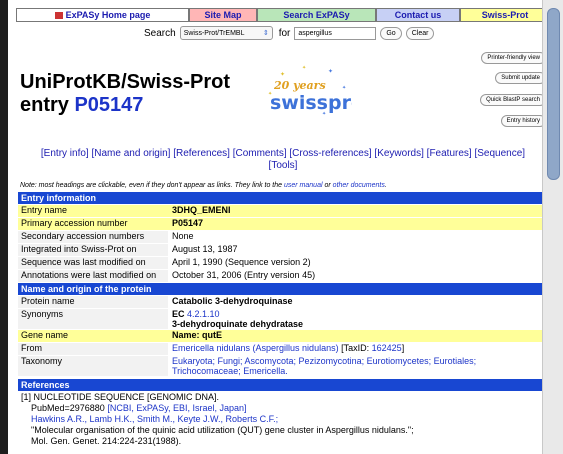  I want to click on row-value: Catabolic 3-dehydroquinase, so click(359, 302).